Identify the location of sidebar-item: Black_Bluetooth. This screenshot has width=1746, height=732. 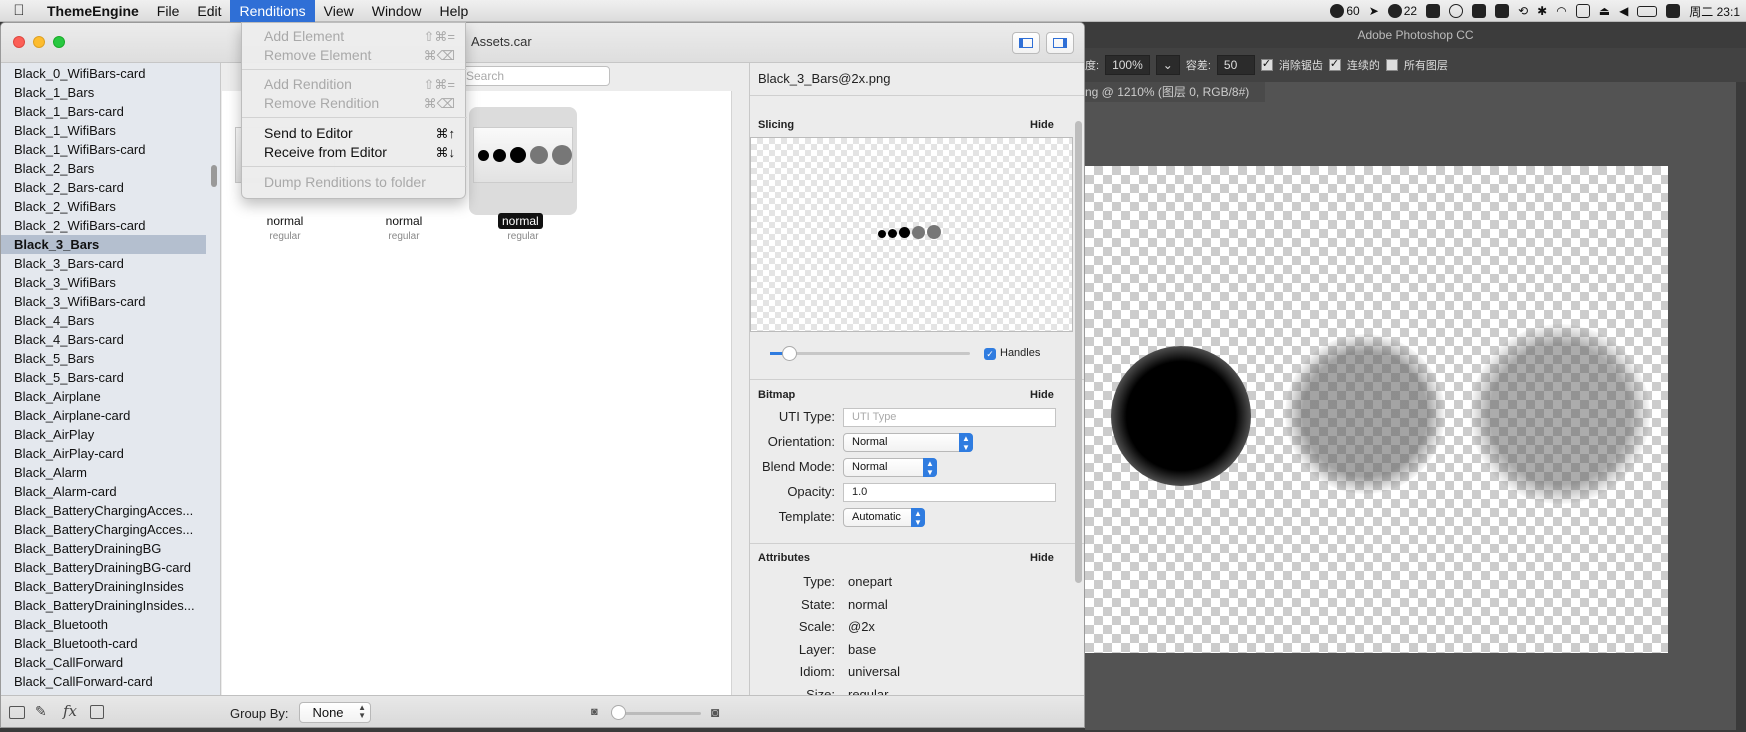
(103, 624).